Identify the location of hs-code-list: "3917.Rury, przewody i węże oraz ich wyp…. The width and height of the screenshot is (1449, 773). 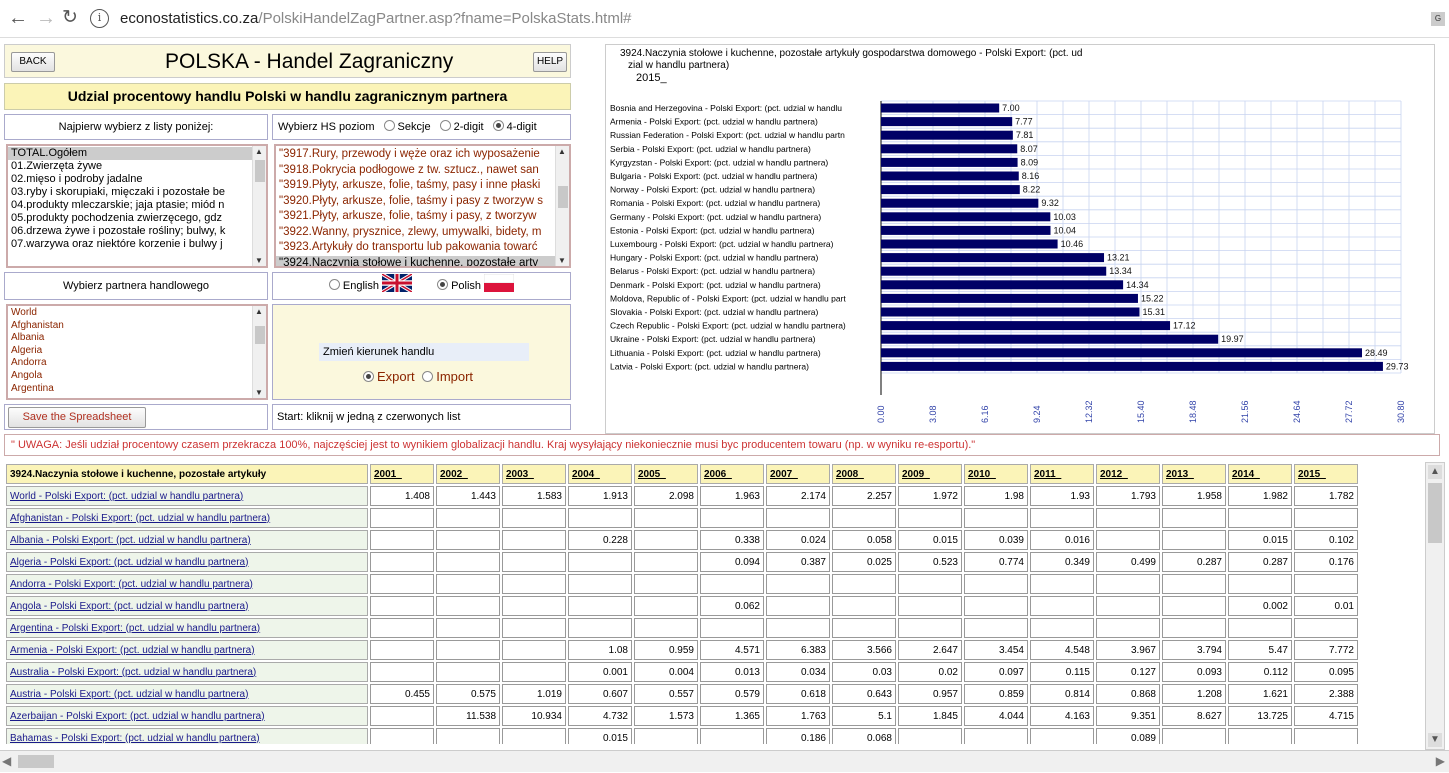
(422, 206).